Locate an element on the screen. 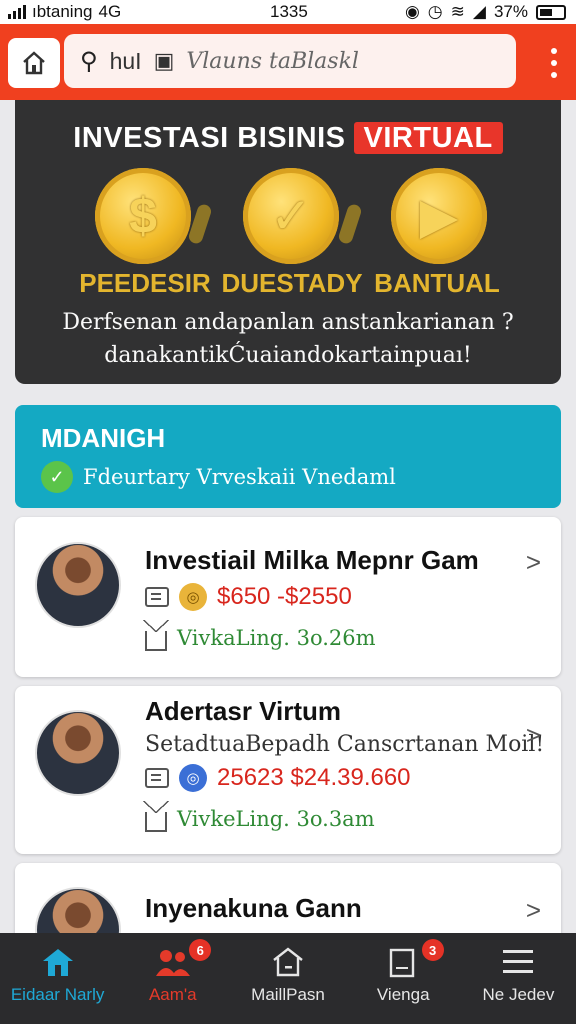 This screenshot has width=576, height=1024. dollar-glyph: $ is located at coordinates (143, 216).